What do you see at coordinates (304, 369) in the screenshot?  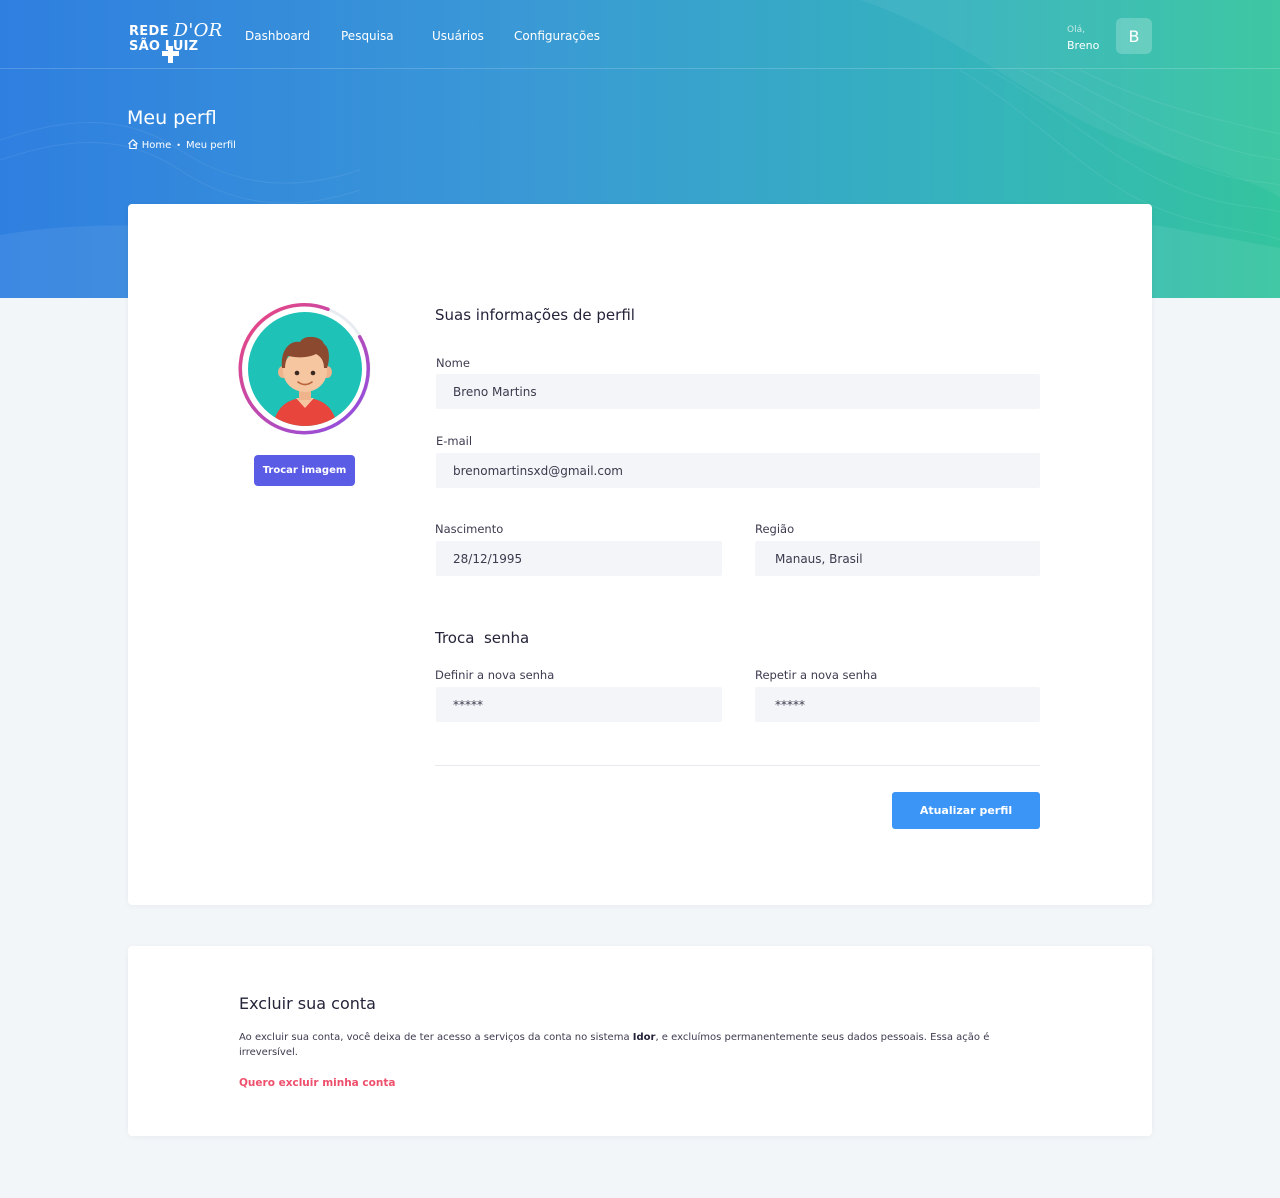 I see `profile-avatar` at bounding box center [304, 369].